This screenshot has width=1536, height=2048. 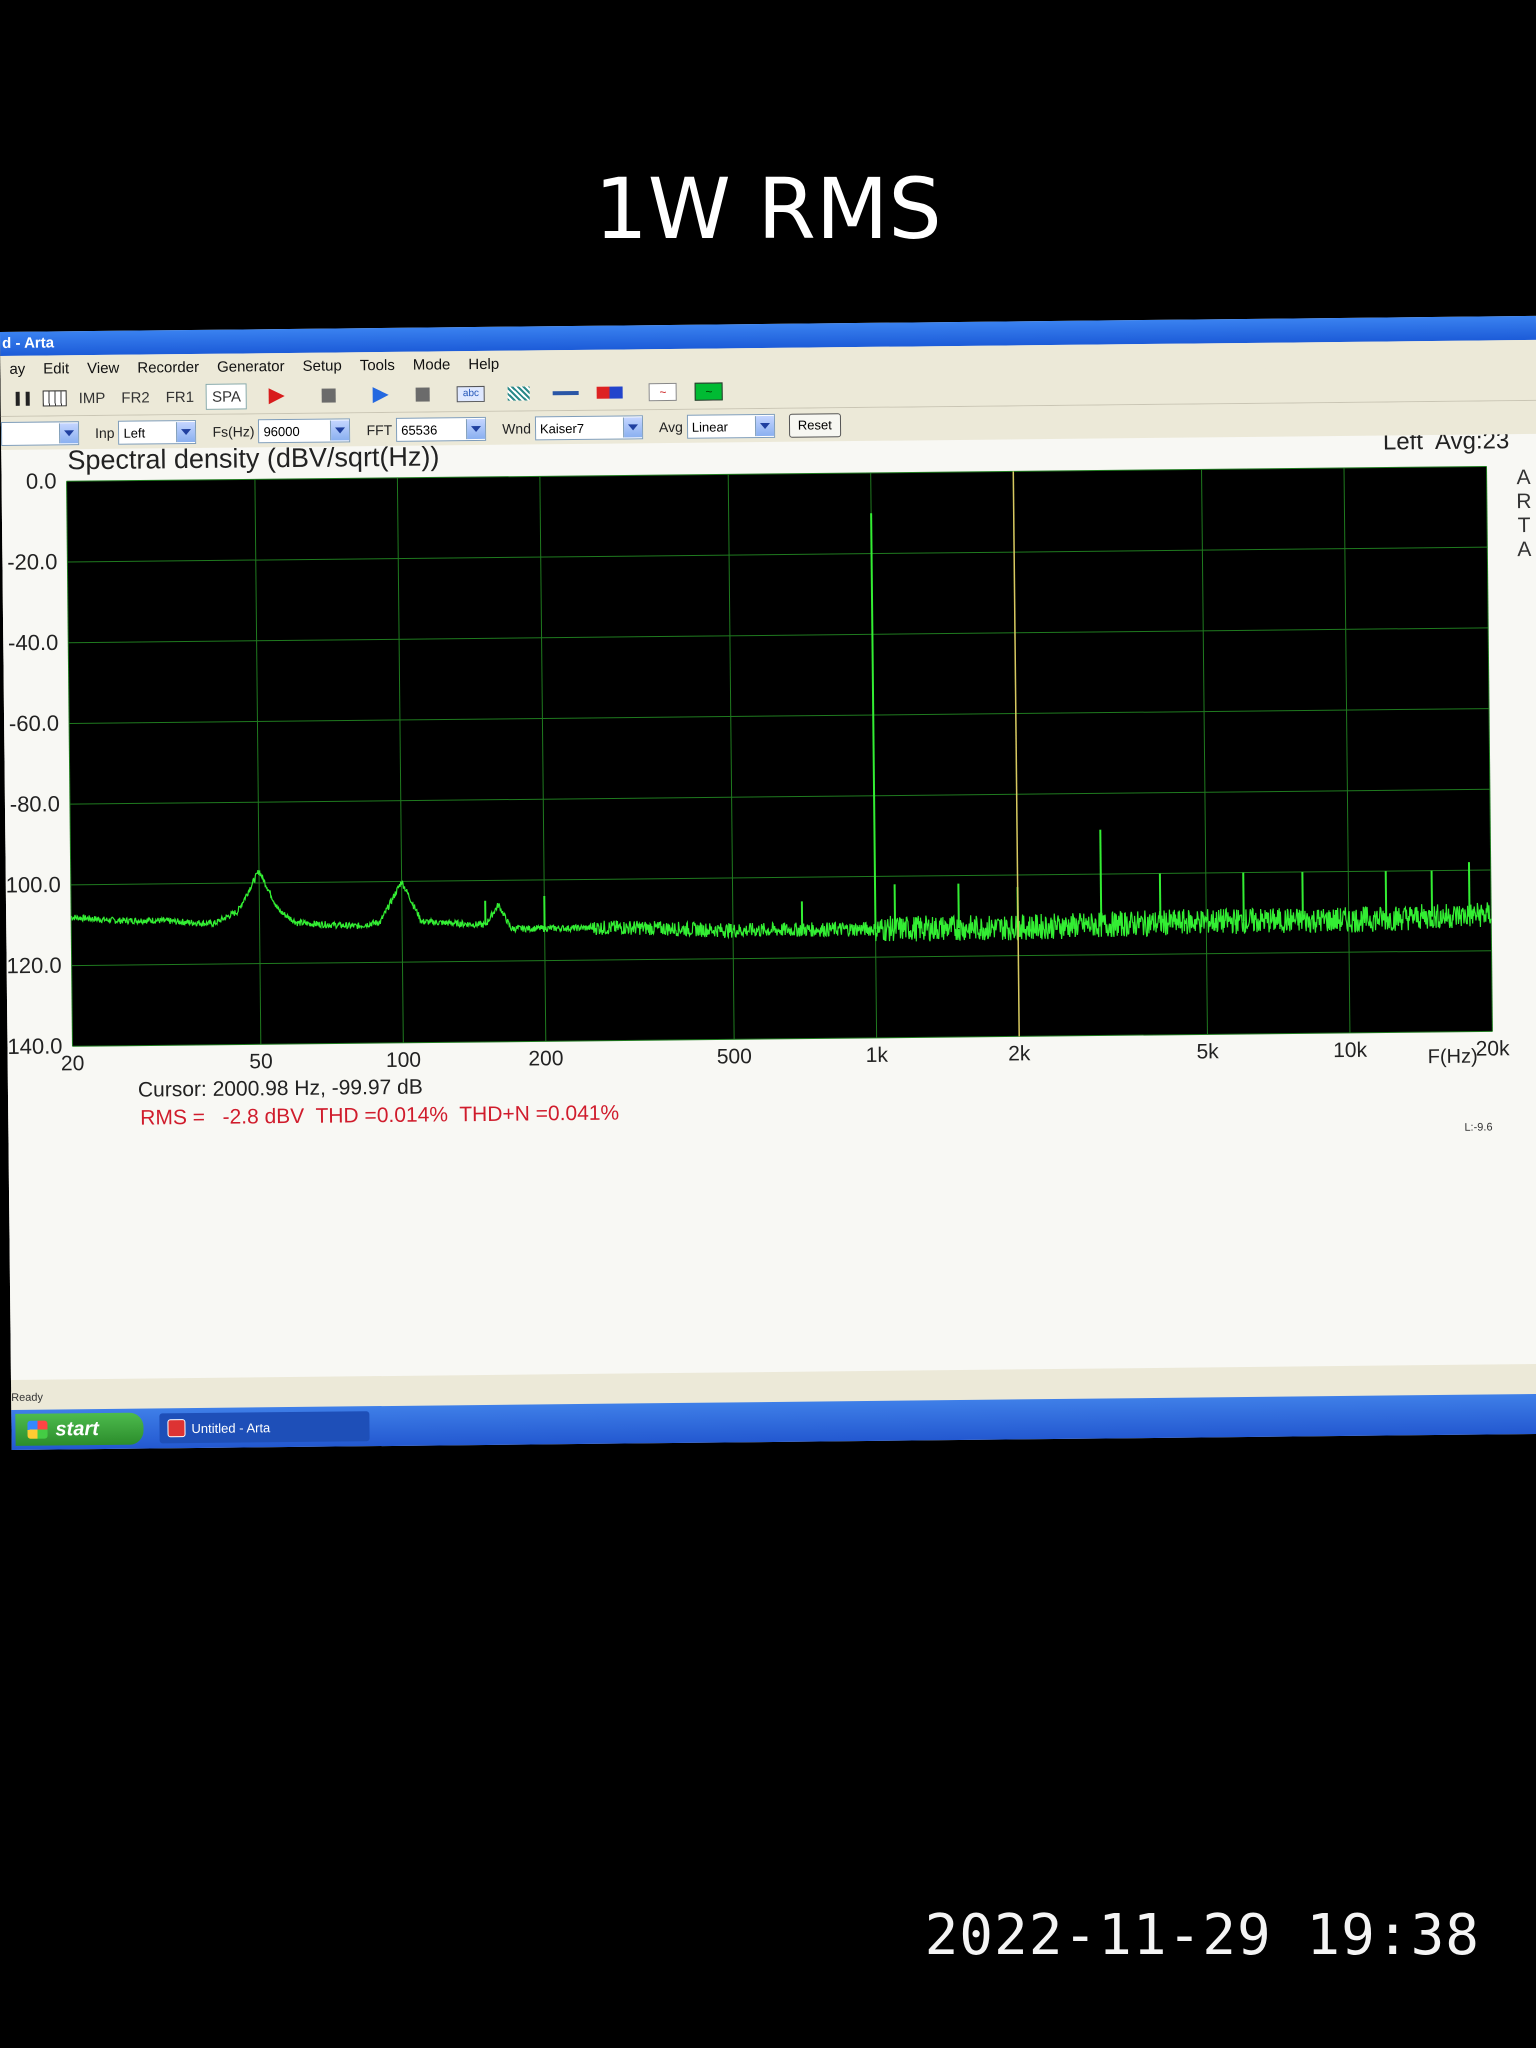 What do you see at coordinates (1202, 1935) in the screenshot?
I see `photo-timestamp: 2022-11-29 19:38` at bounding box center [1202, 1935].